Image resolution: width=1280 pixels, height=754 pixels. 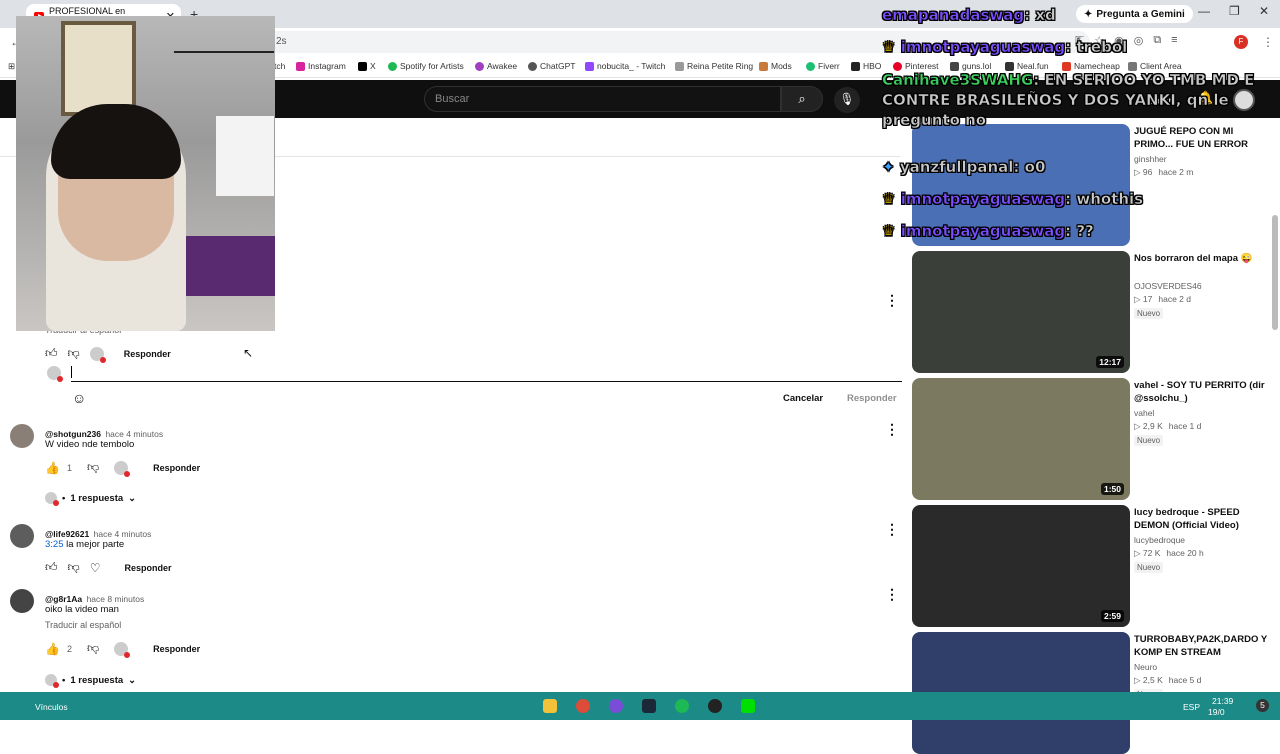 What do you see at coordinates (1264, 11) in the screenshot?
I see `window-close-icon: ✕` at bounding box center [1264, 11].